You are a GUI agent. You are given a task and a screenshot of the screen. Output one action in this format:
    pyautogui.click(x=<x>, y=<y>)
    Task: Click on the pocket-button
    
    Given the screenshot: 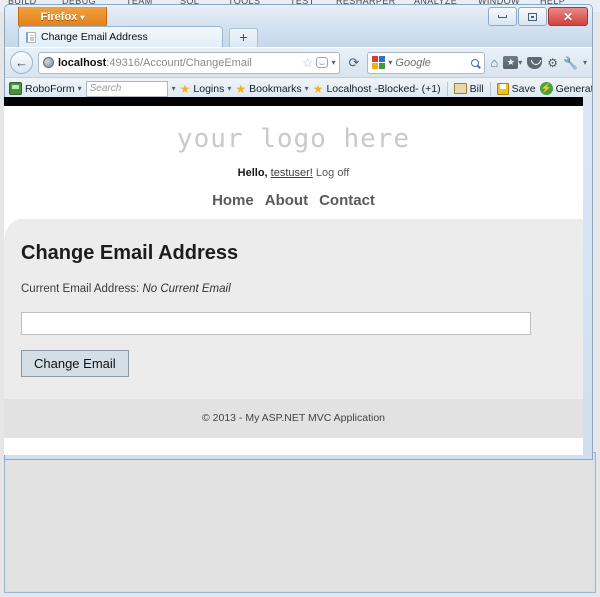 What is the action you would take?
    pyautogui.click(x=535, y=62)
    